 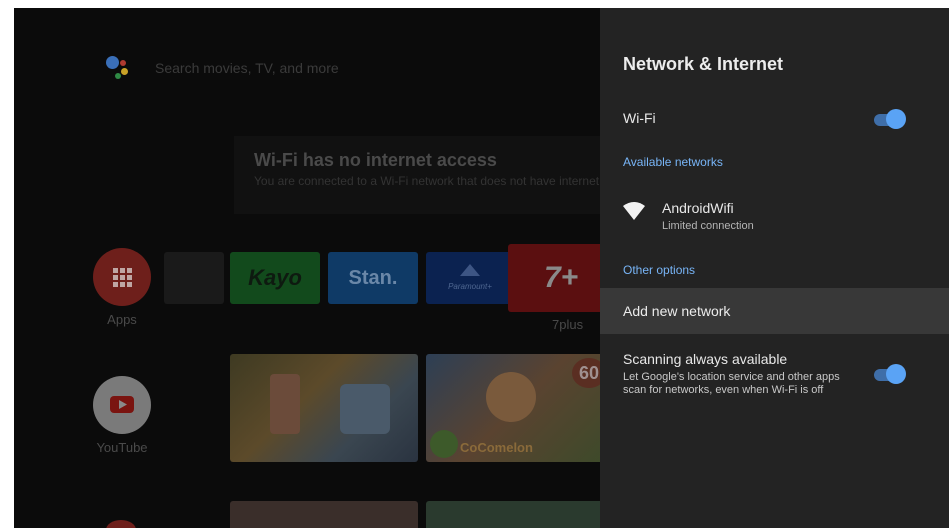 I want to click on wifi-label: Wi-Fi, so click(x=639, y=118).